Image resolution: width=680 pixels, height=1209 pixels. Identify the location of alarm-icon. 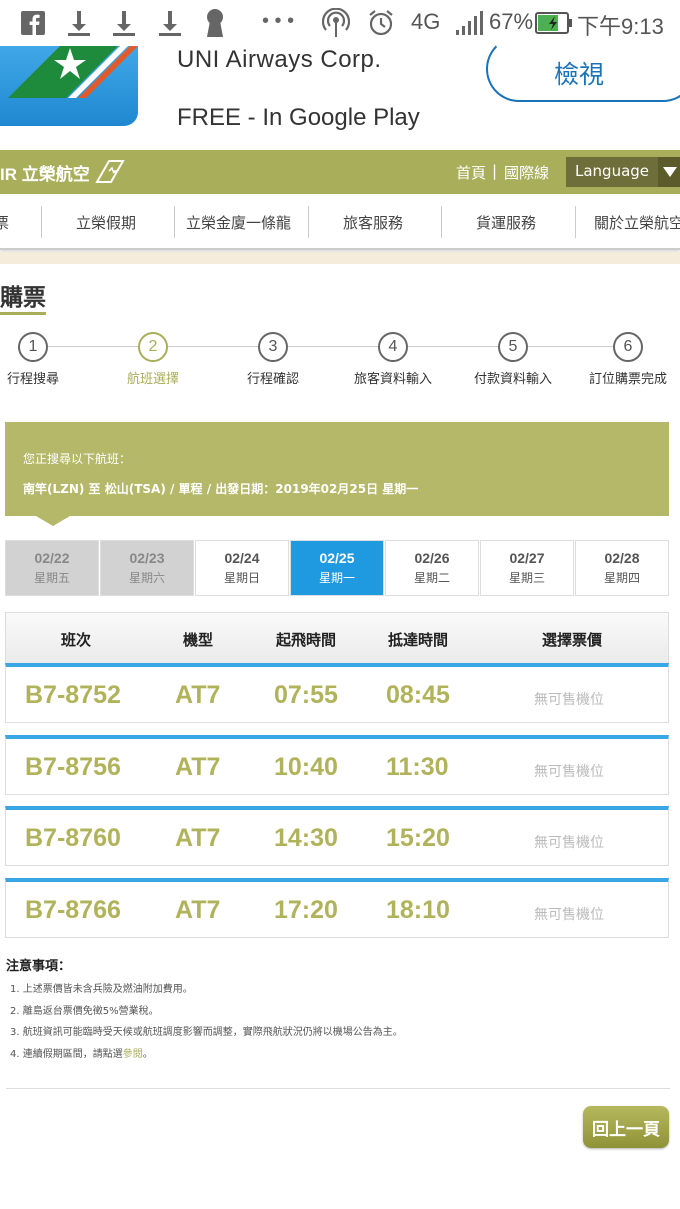
(381, 23).